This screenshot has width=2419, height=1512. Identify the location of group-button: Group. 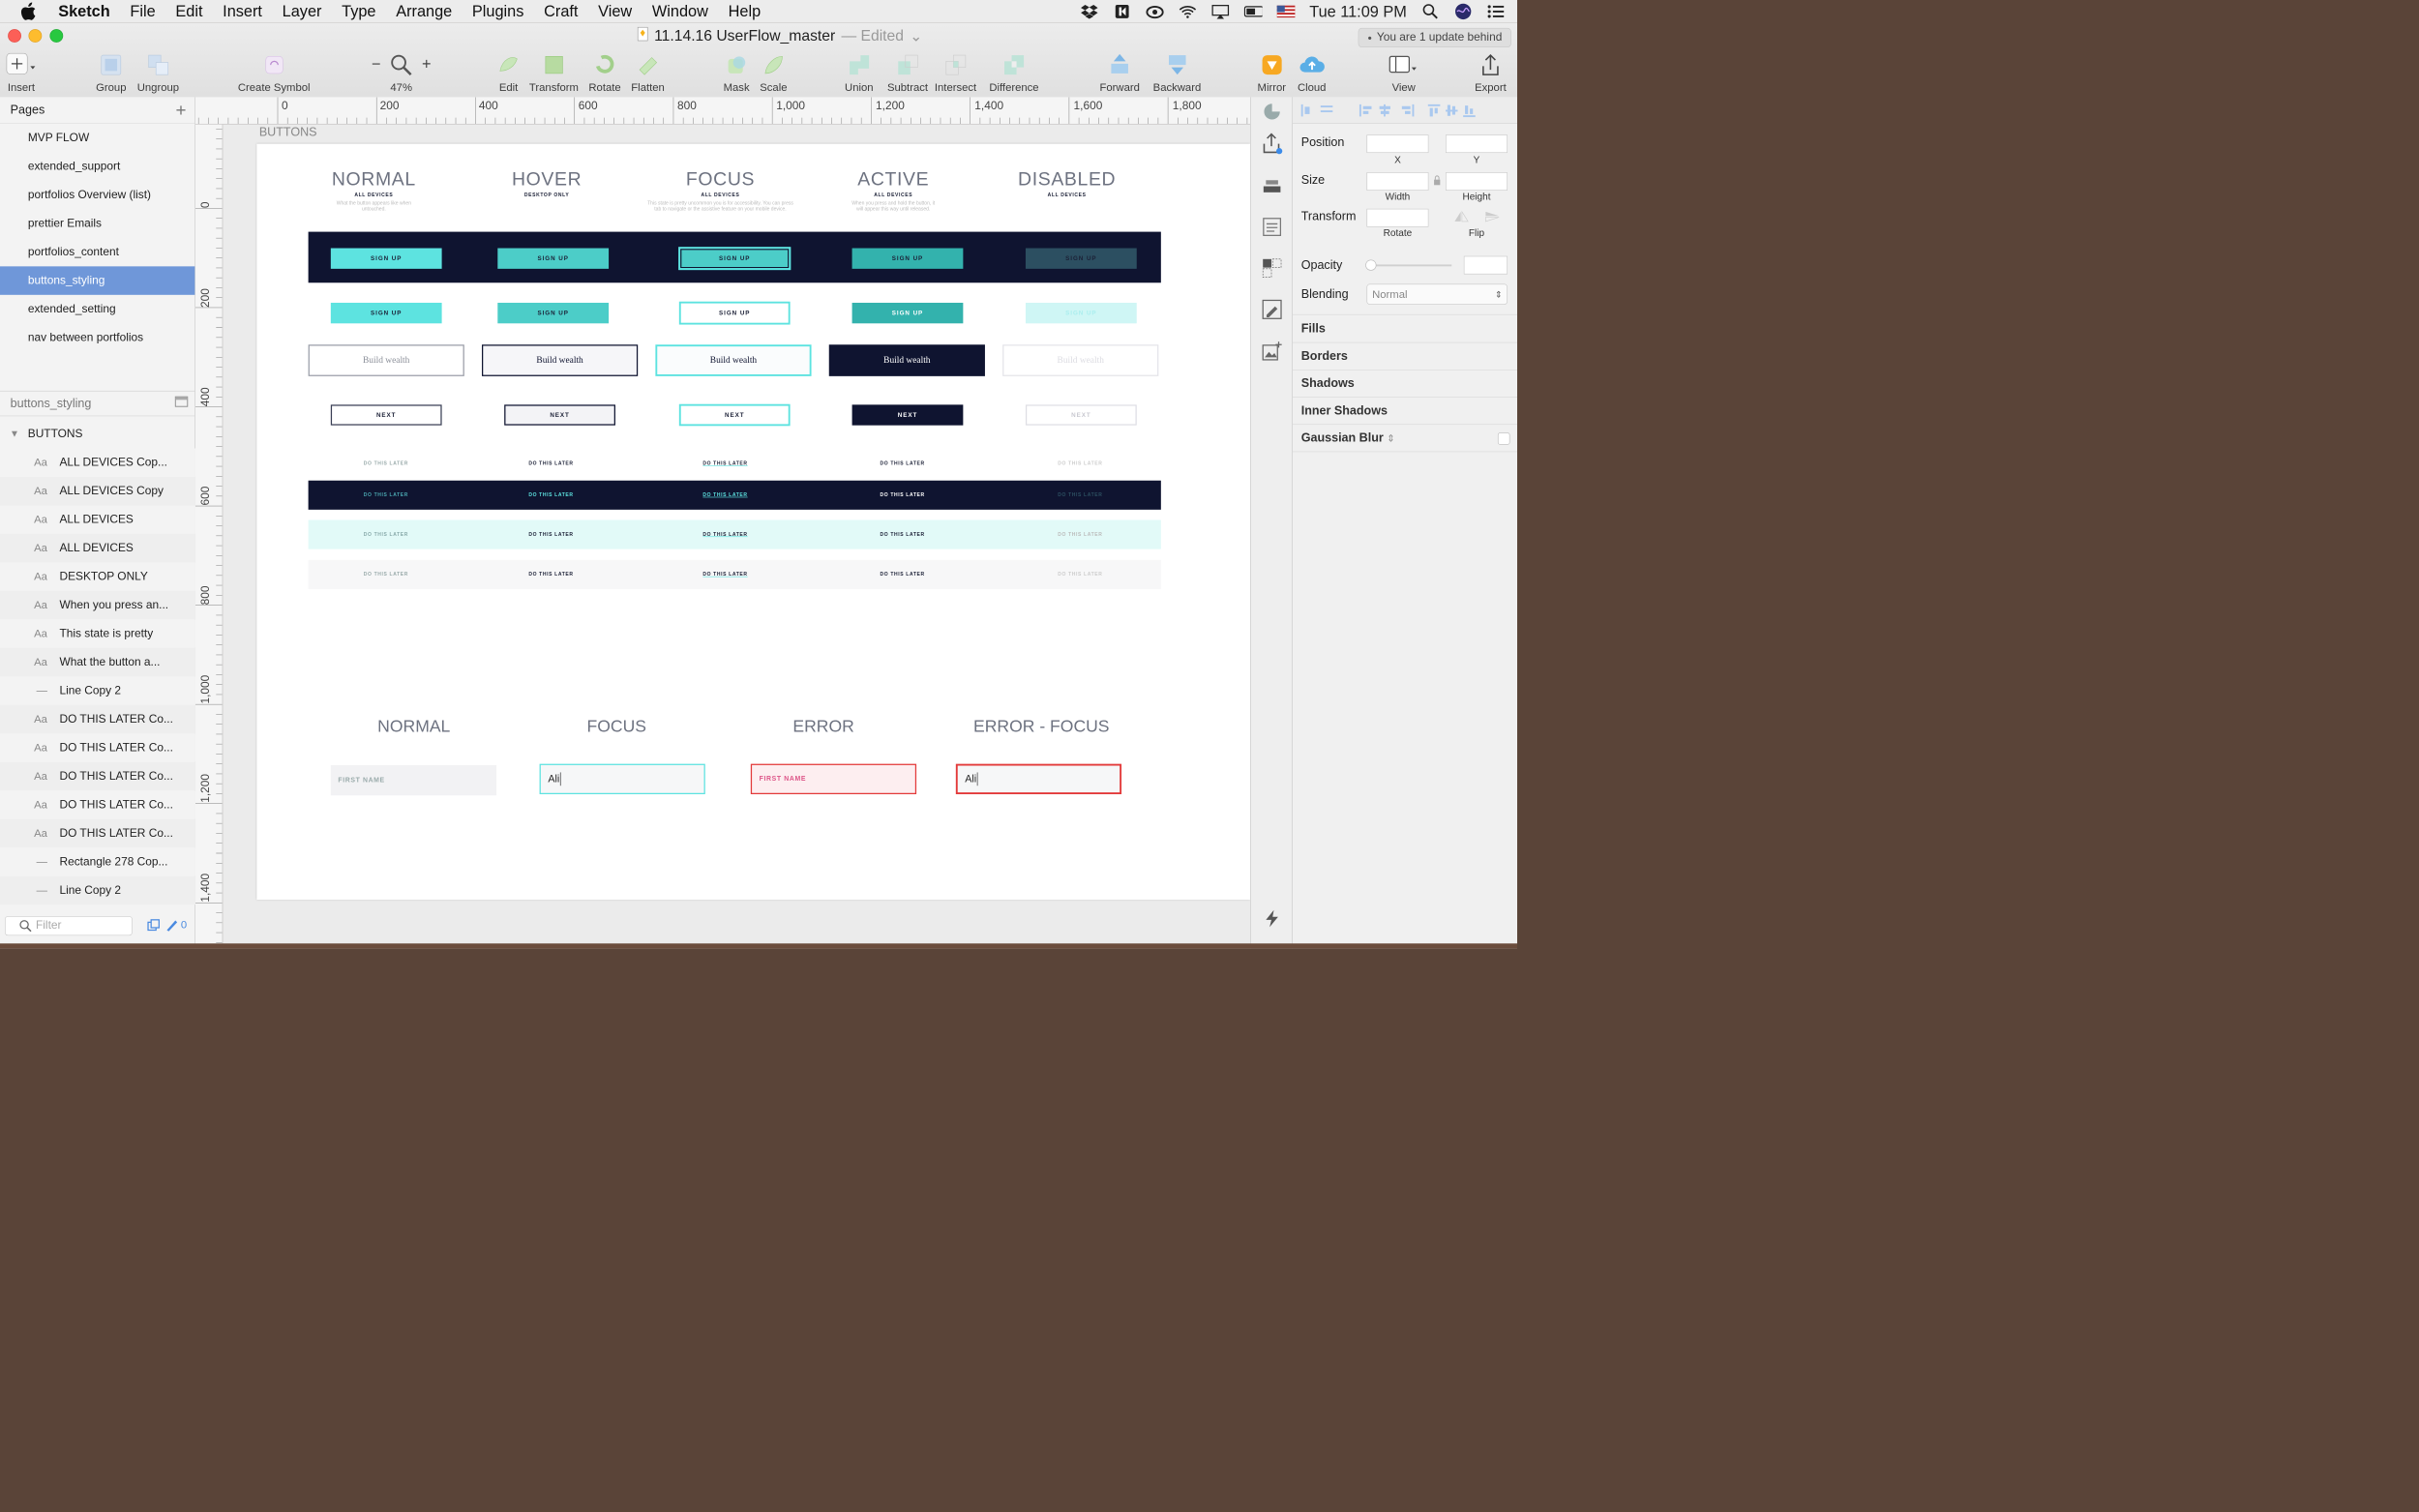
(111, 73).